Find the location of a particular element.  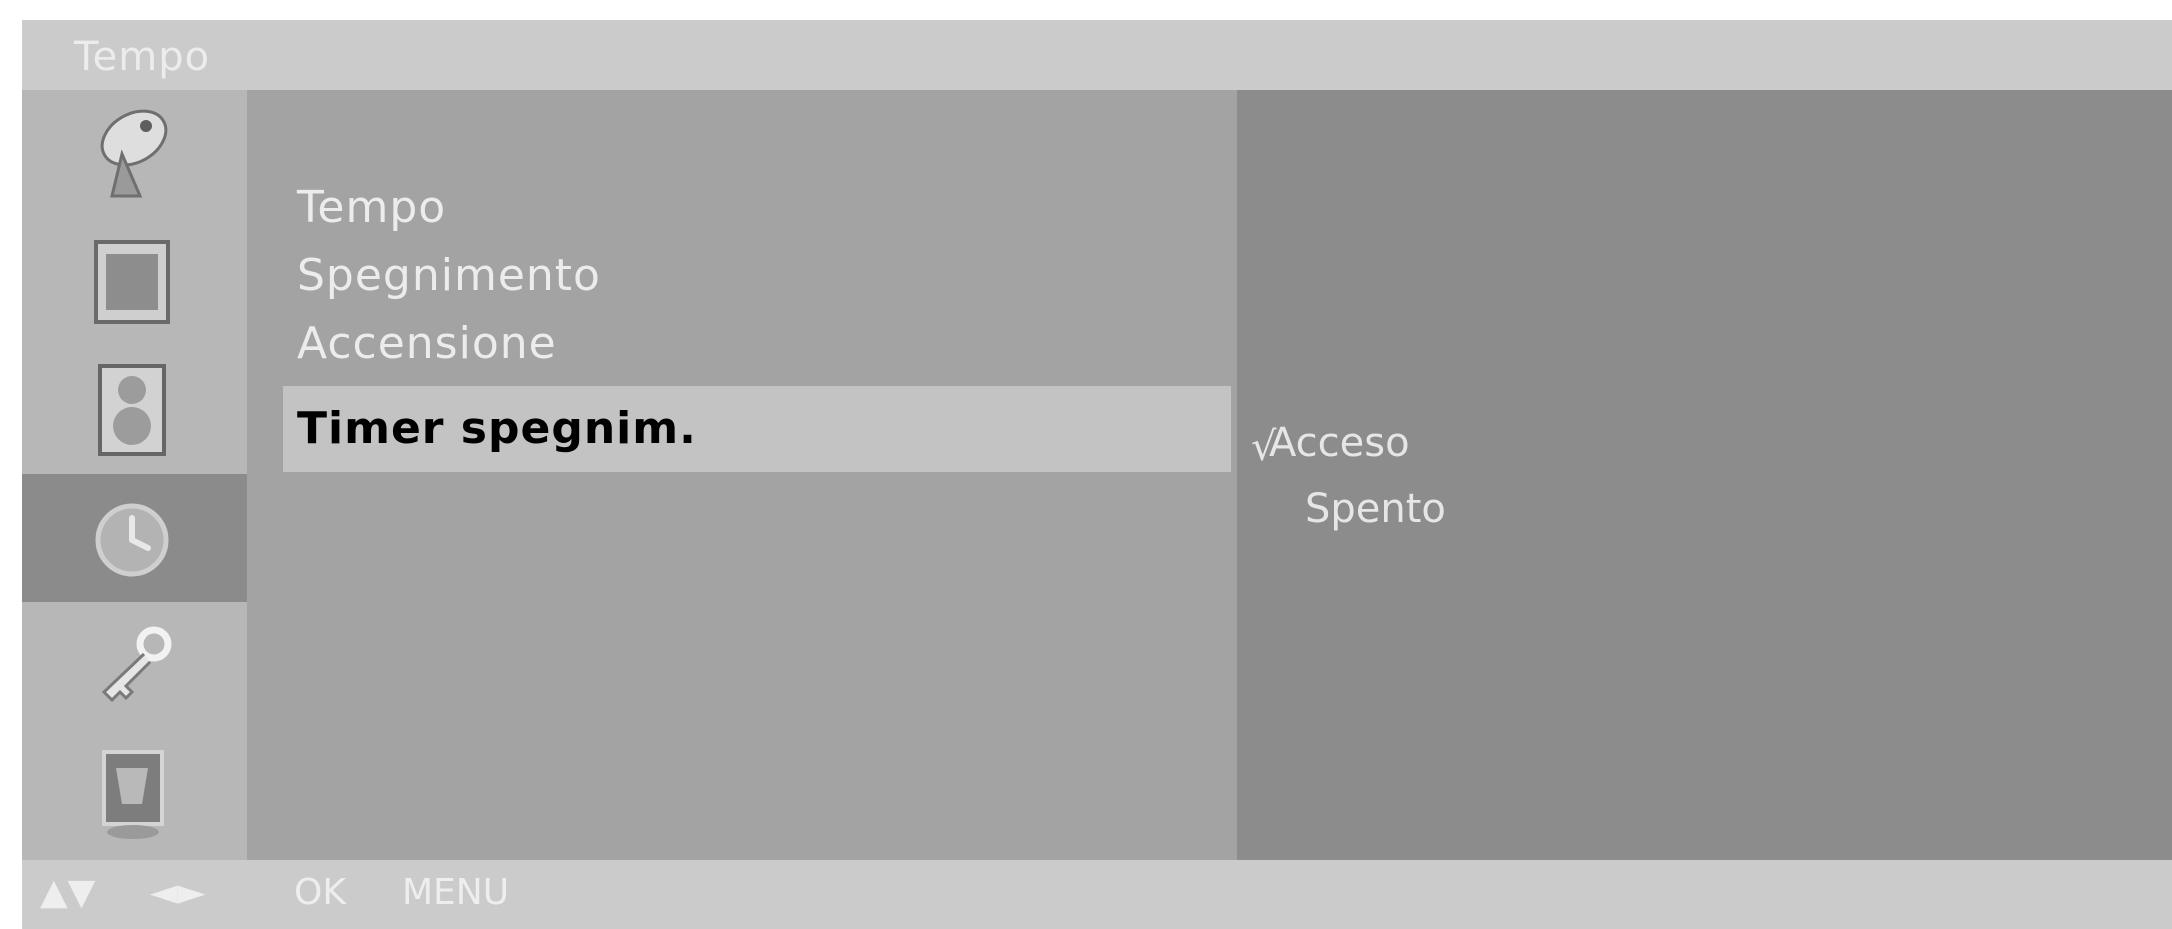

category-special is located at coordinates (134, 666).